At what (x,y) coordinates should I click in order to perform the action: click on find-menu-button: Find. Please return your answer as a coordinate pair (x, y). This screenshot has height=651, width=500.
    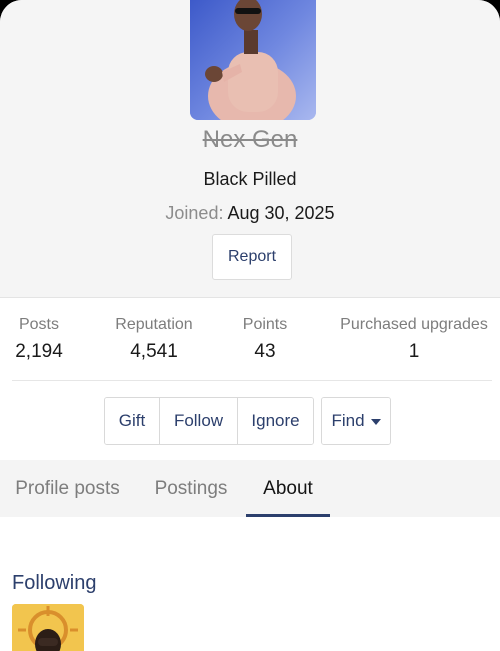
    Looking at the image, I should click on (356, 421).